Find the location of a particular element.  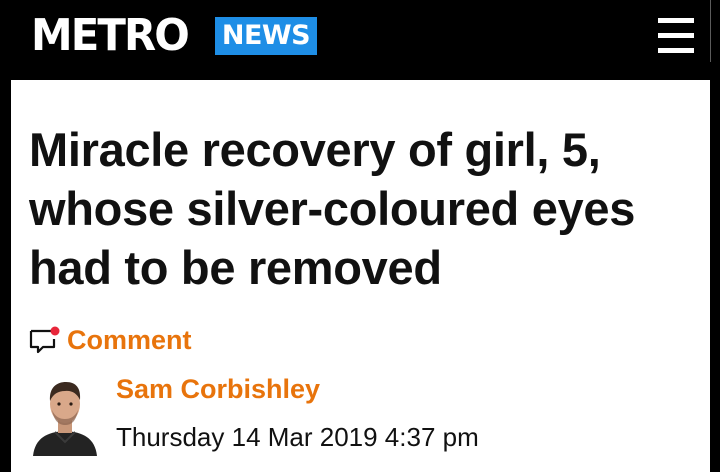

comment-label: Comment is located at coordinates (129, 339).